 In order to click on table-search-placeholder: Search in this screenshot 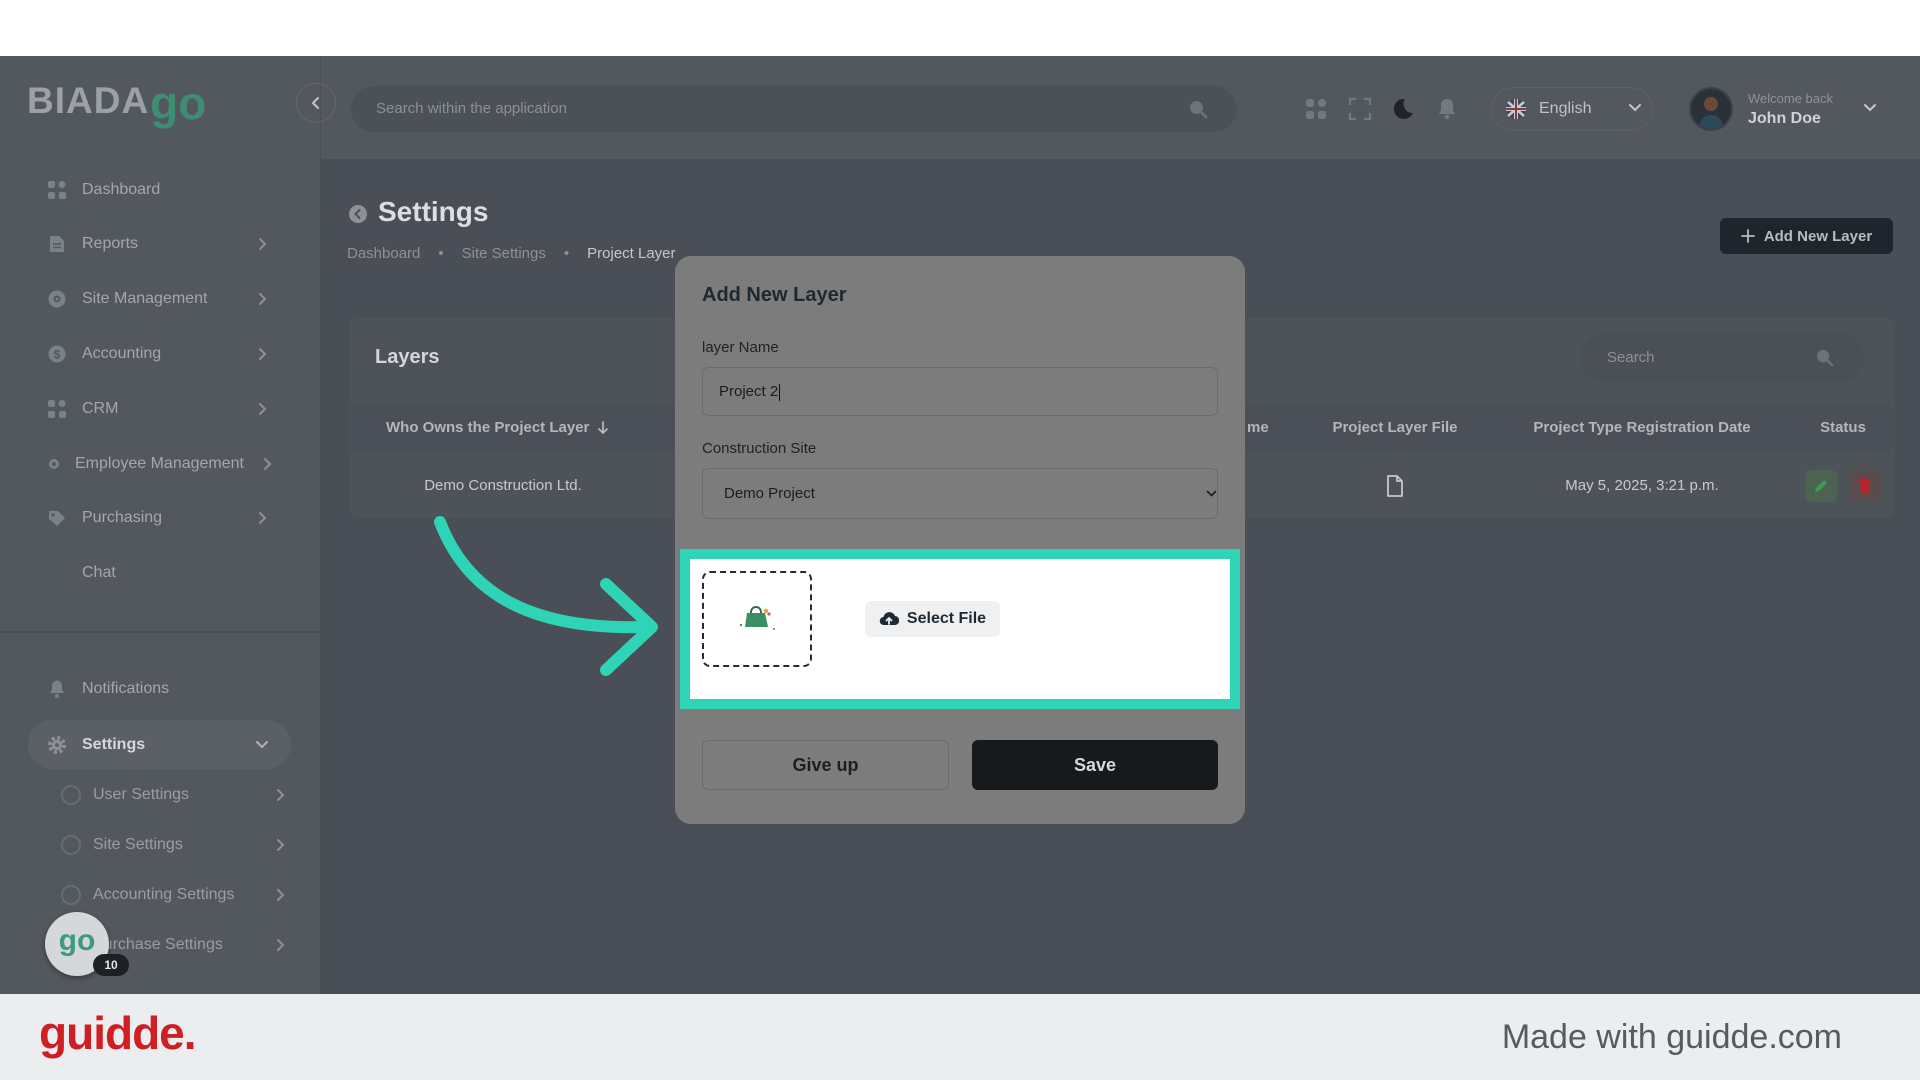, I will do `click(1631, 357)`.